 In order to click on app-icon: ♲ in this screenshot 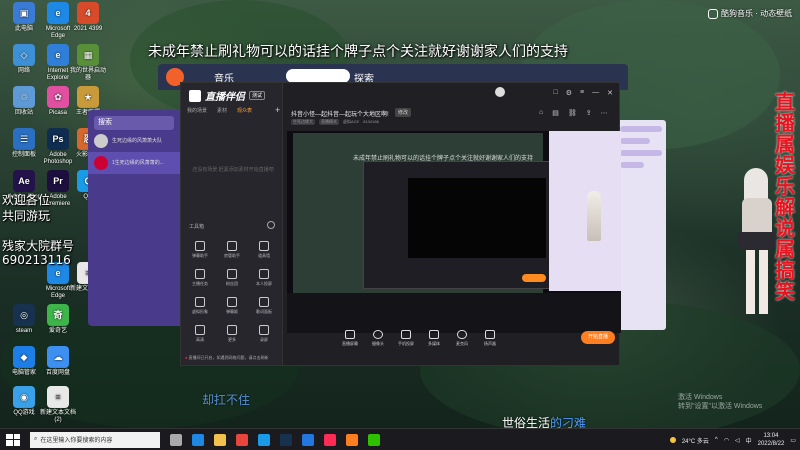, I will do `click(24, 97)`.